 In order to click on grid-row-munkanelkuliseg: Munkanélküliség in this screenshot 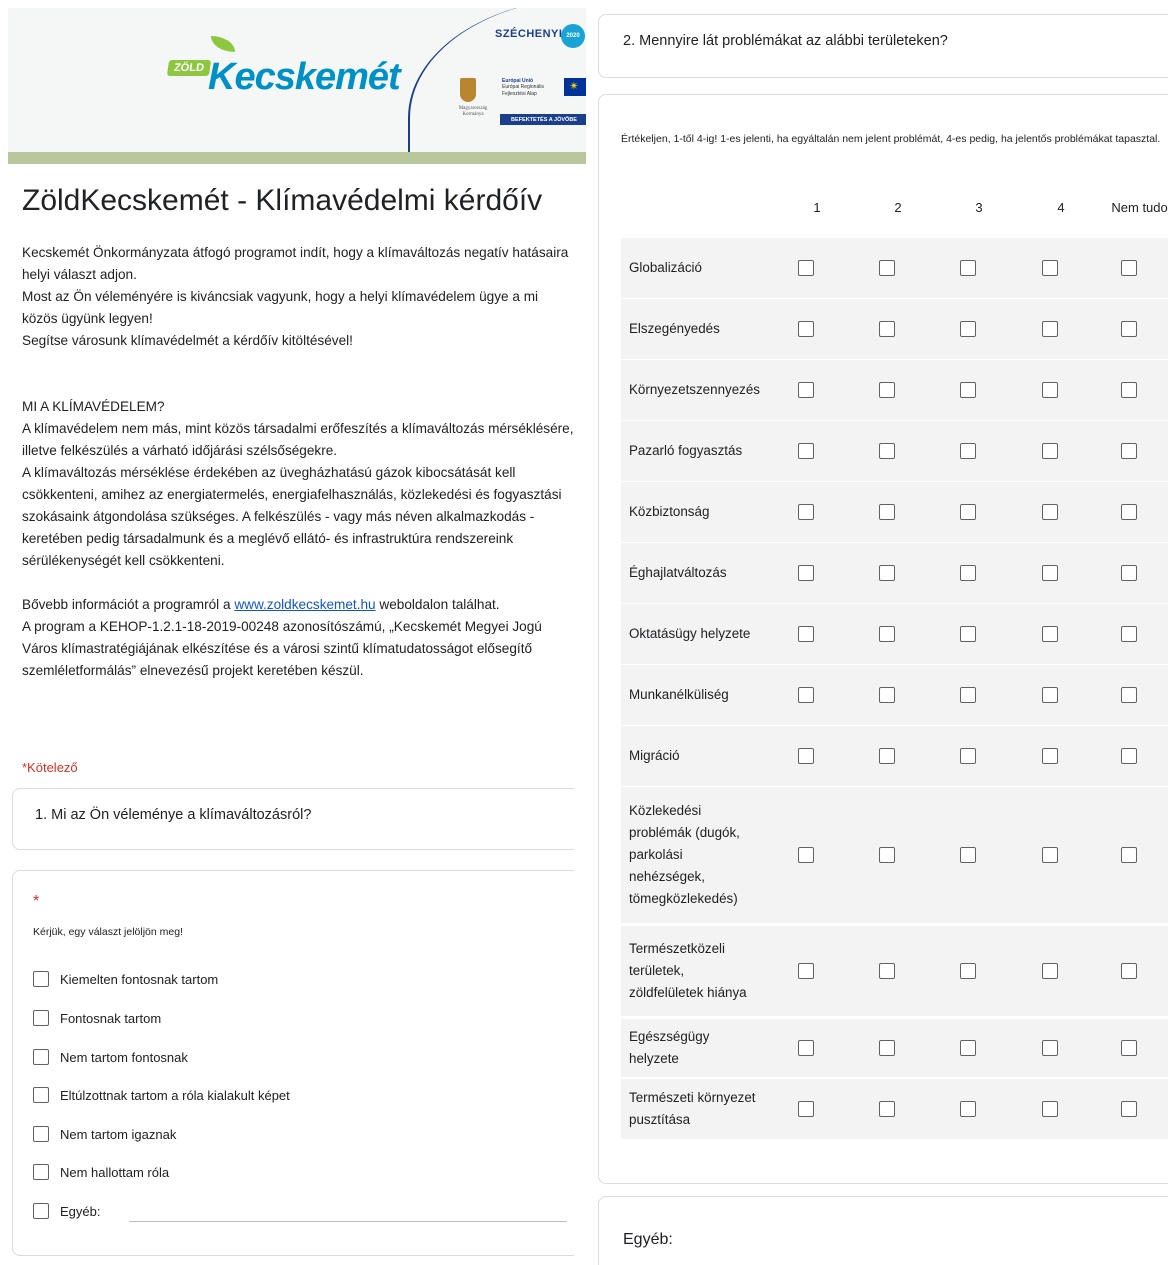, I will do `click(894, 695)`.